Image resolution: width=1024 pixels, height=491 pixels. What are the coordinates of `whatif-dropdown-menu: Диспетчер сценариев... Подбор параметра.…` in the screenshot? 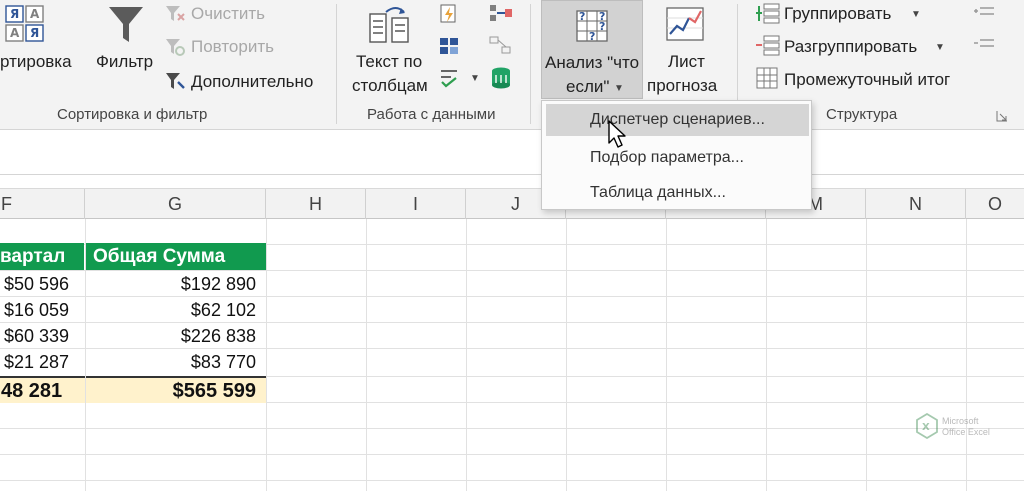 It's located at (676, 155).